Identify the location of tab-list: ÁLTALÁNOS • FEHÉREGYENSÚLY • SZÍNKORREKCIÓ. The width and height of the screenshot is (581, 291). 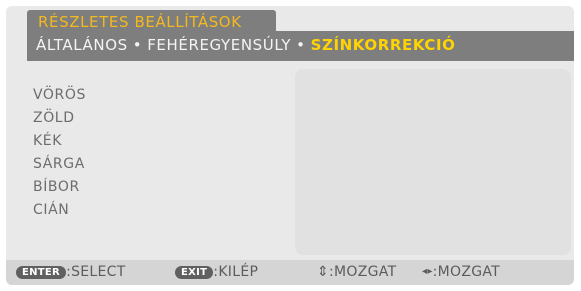
(246, 45).